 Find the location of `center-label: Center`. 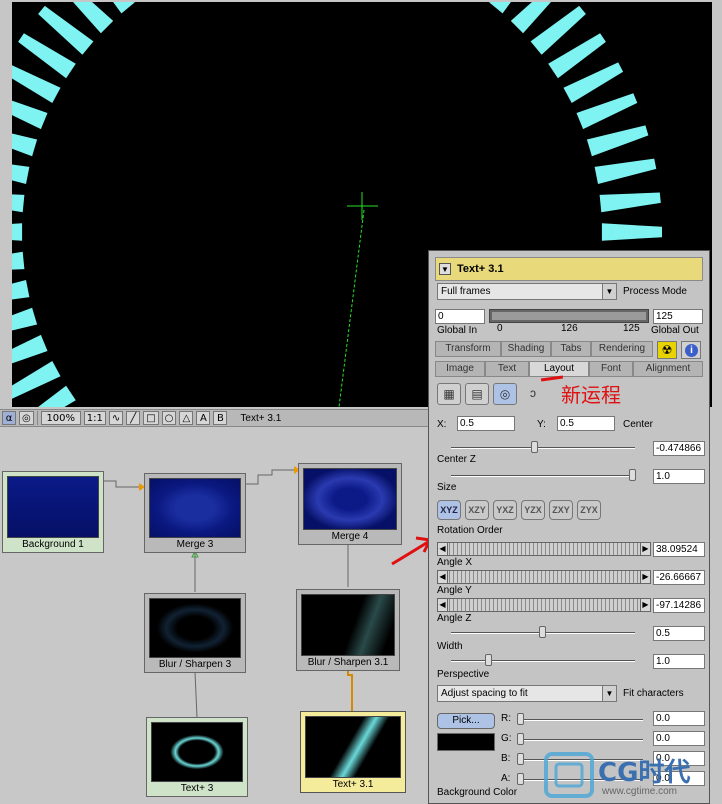

center-label: Center is located at coordinates (638, 424).